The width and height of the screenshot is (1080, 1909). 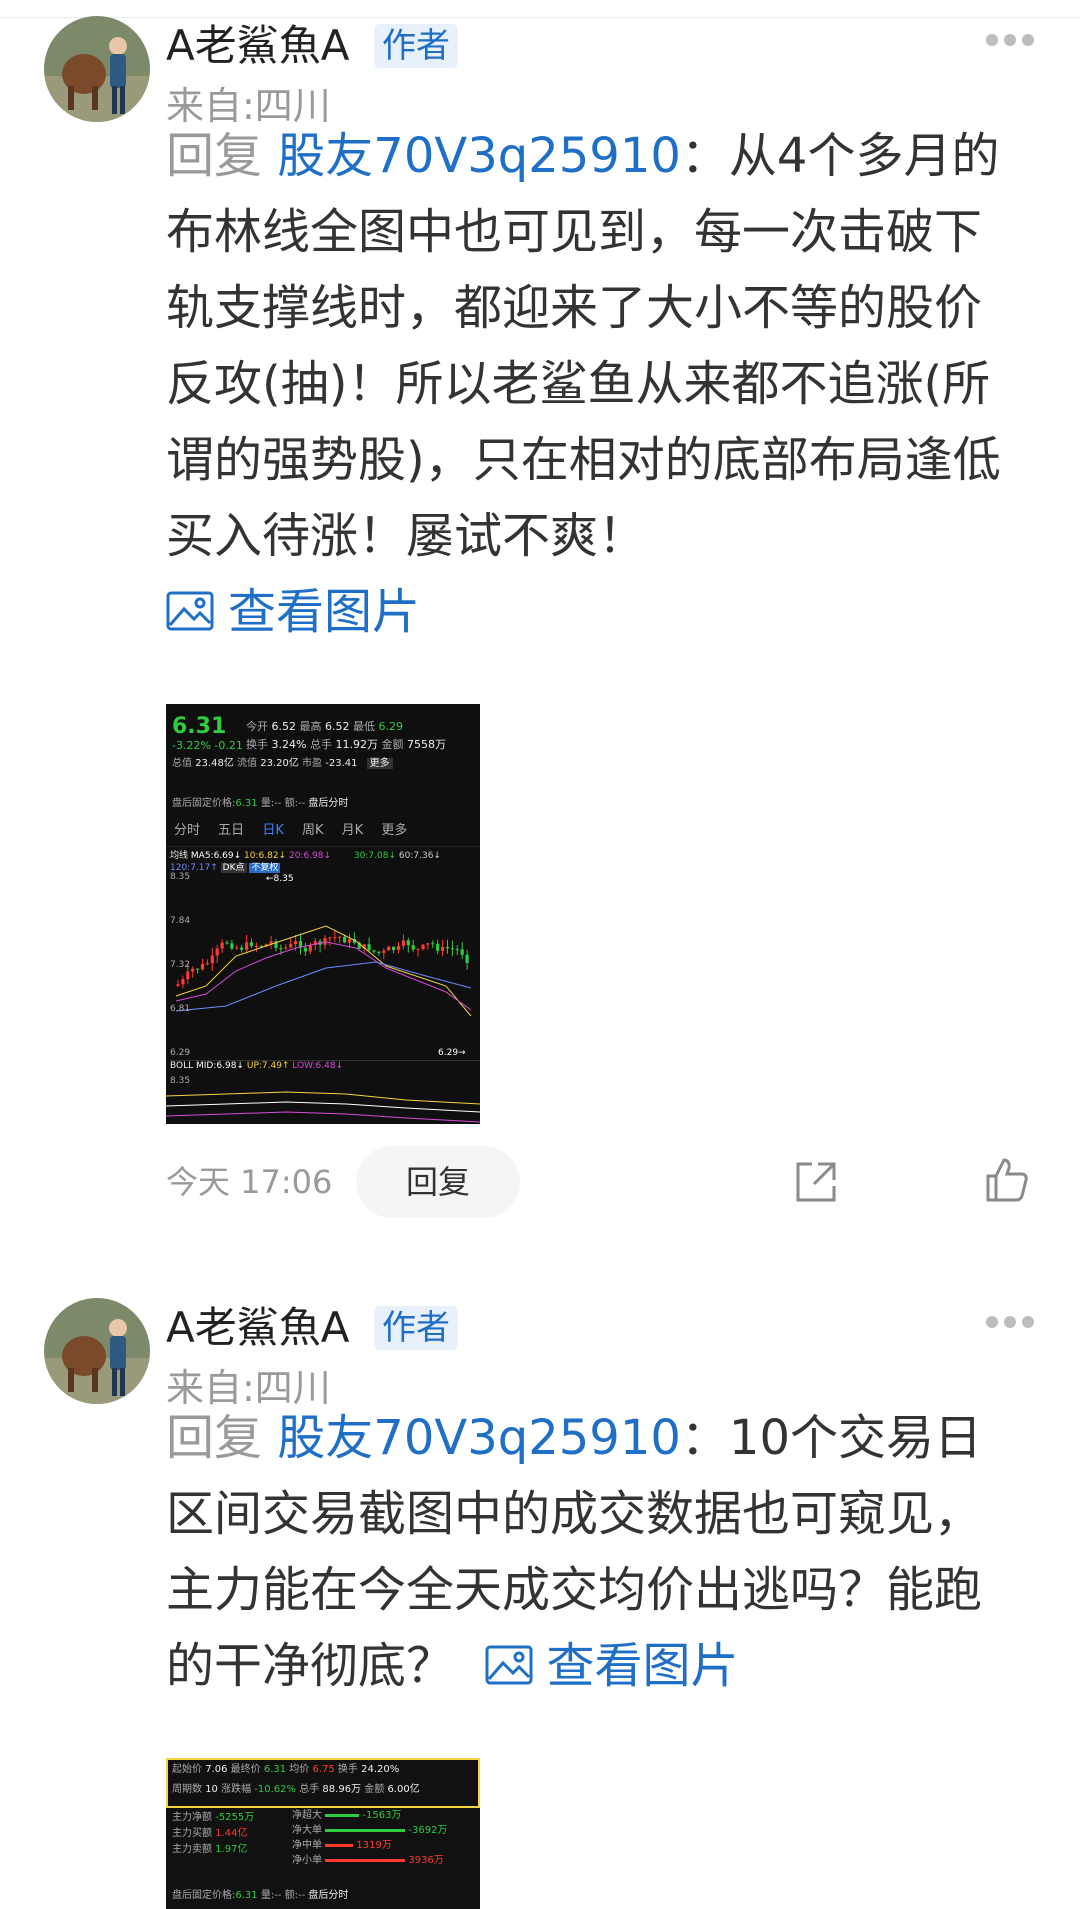 I want to click on net-label: 主力净额, so click(x=192, y=1817).